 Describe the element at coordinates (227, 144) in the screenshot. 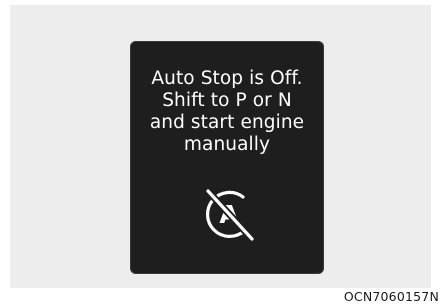

I see `message-line-4: manually` at that location.